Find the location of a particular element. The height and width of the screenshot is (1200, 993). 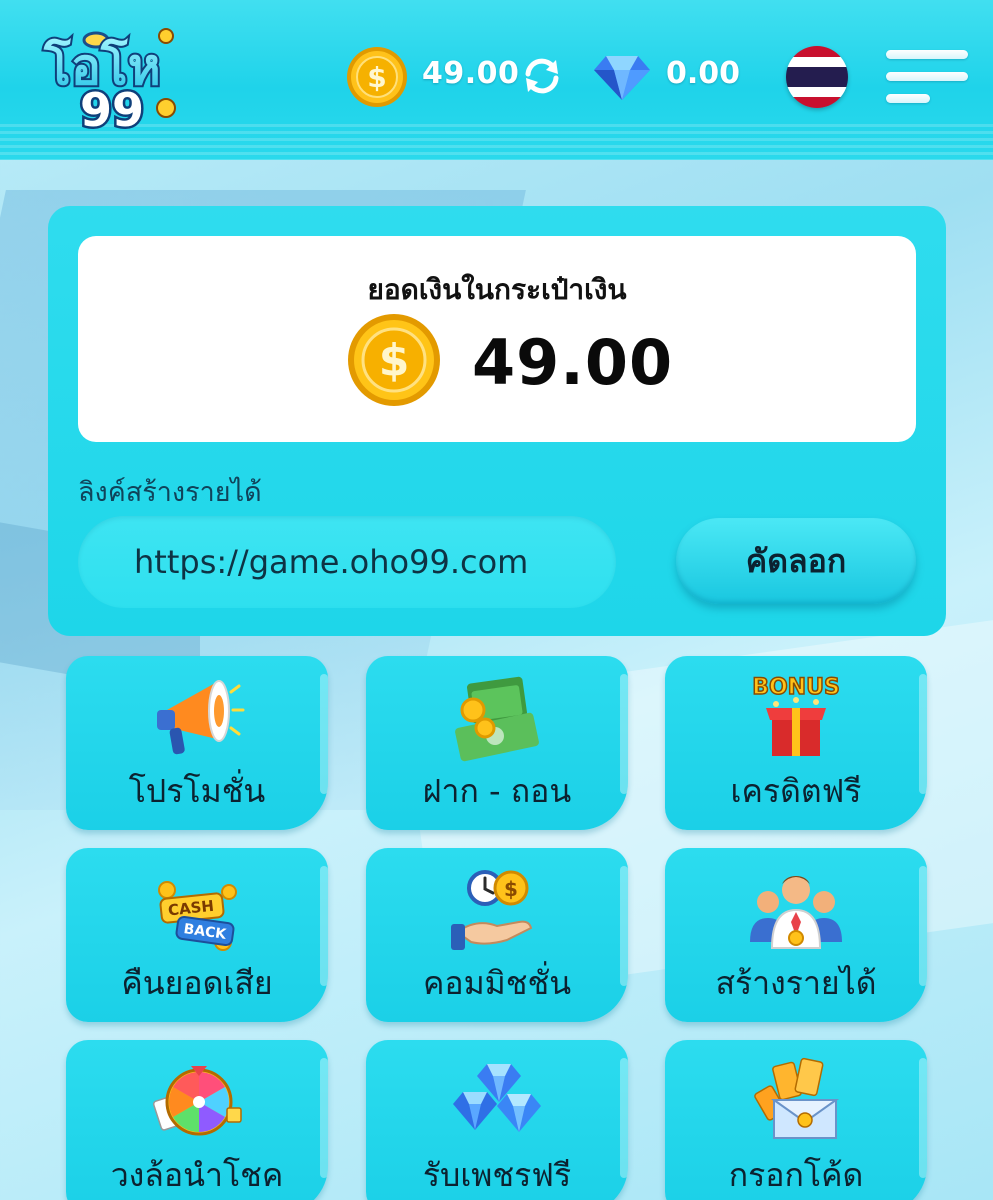

tile-label: วงล้อนำโชค is located at coordinates (197, 1175).